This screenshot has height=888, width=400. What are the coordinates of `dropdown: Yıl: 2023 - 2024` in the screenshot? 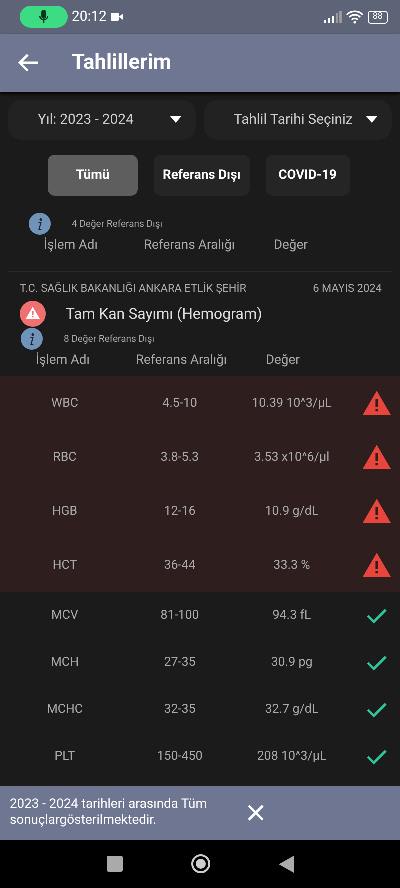 It's located at (102, 120).